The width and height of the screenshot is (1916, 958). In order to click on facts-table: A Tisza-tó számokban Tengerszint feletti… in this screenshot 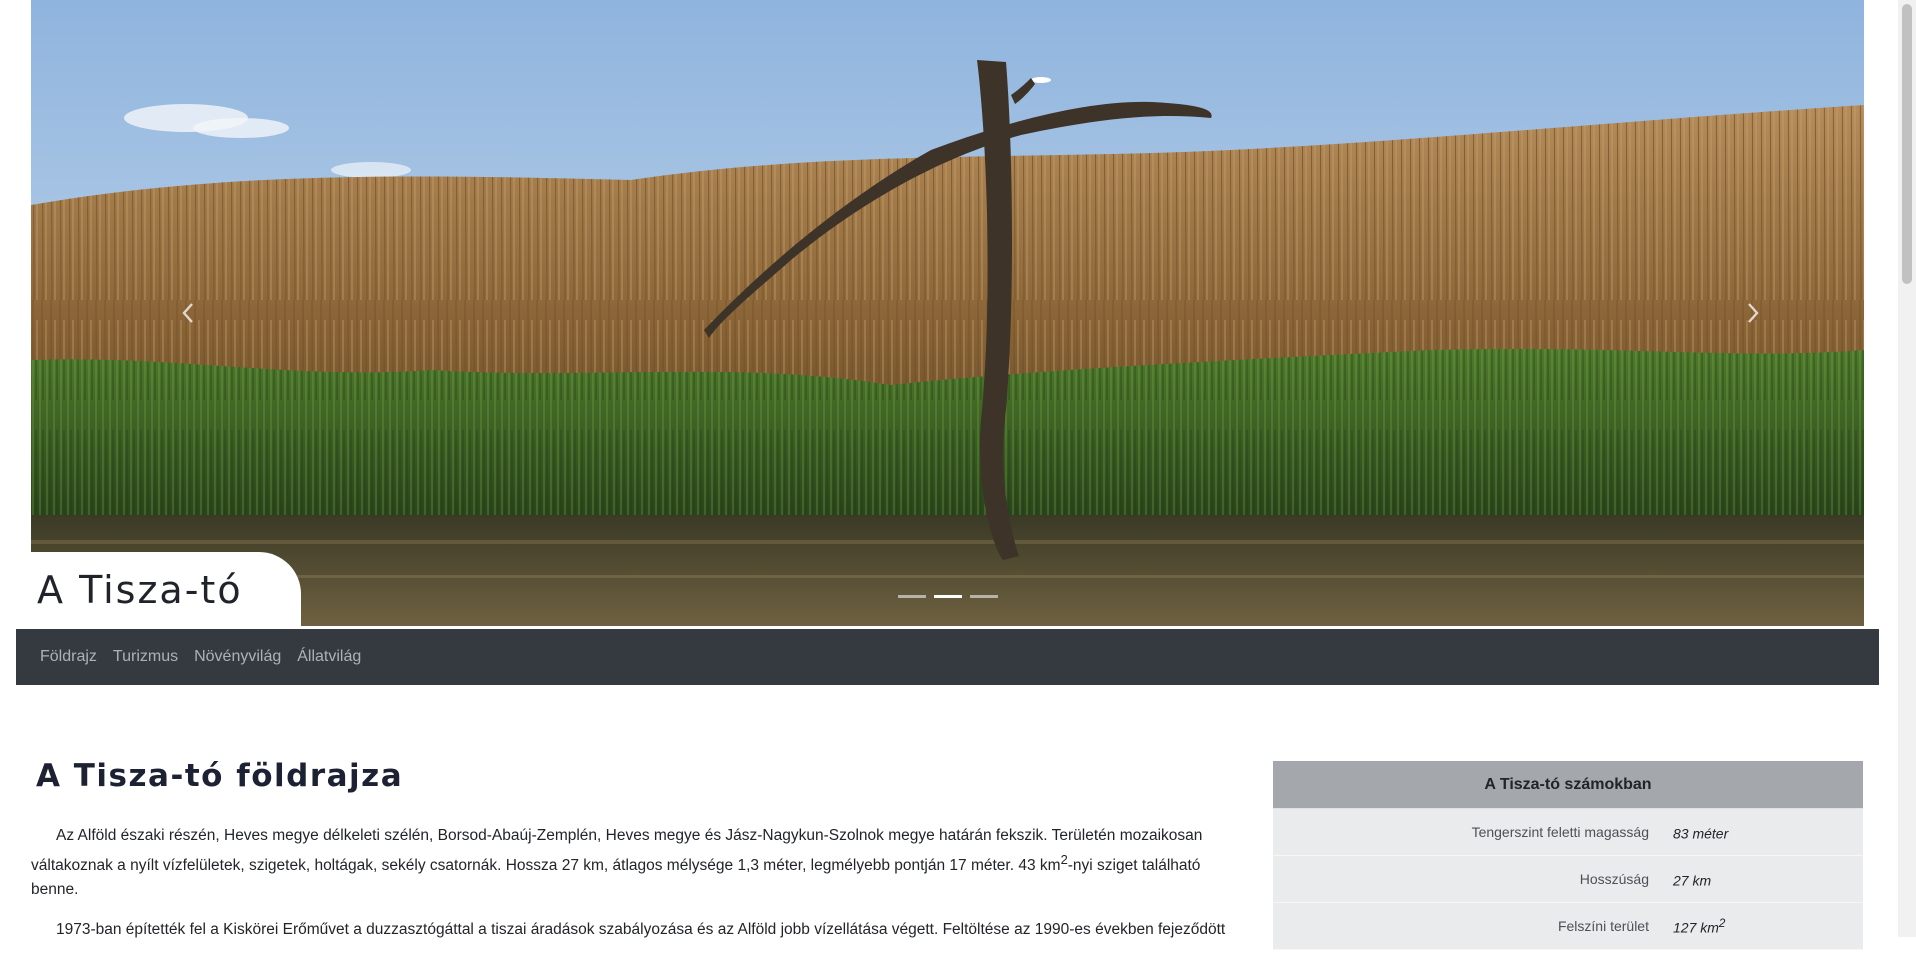, I will do `click(1568, 855)`.